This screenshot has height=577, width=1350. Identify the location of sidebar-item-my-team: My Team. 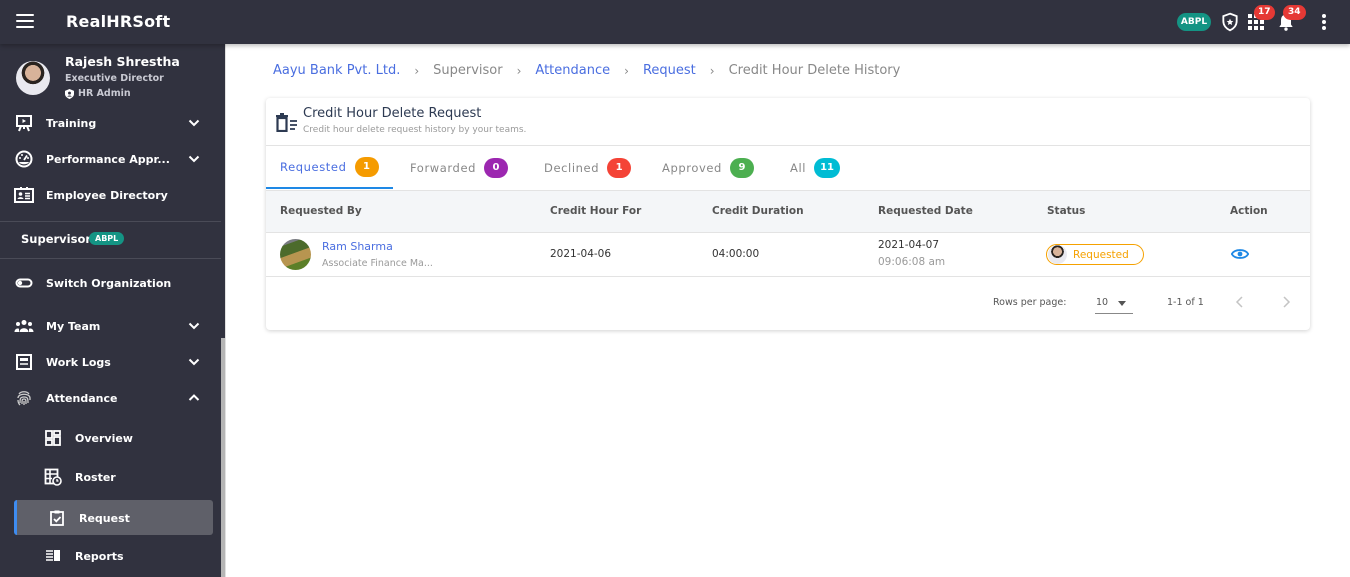
(110, 326).